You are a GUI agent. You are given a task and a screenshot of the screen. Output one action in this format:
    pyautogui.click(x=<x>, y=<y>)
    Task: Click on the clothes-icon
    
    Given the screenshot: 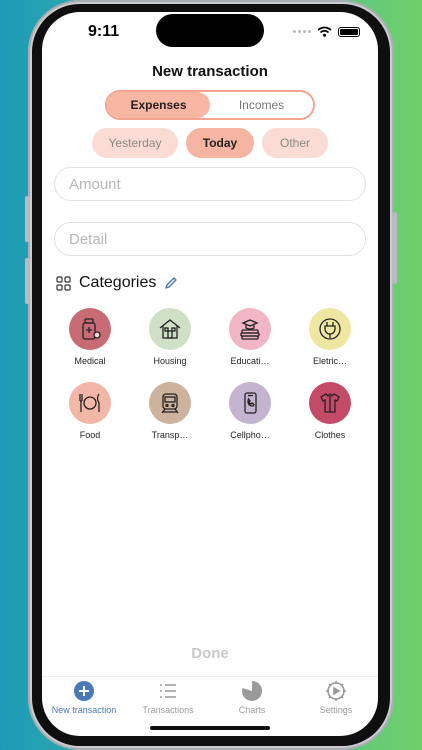 What is the action you would take?
    pyautogui.click(x=330, y=403)
    